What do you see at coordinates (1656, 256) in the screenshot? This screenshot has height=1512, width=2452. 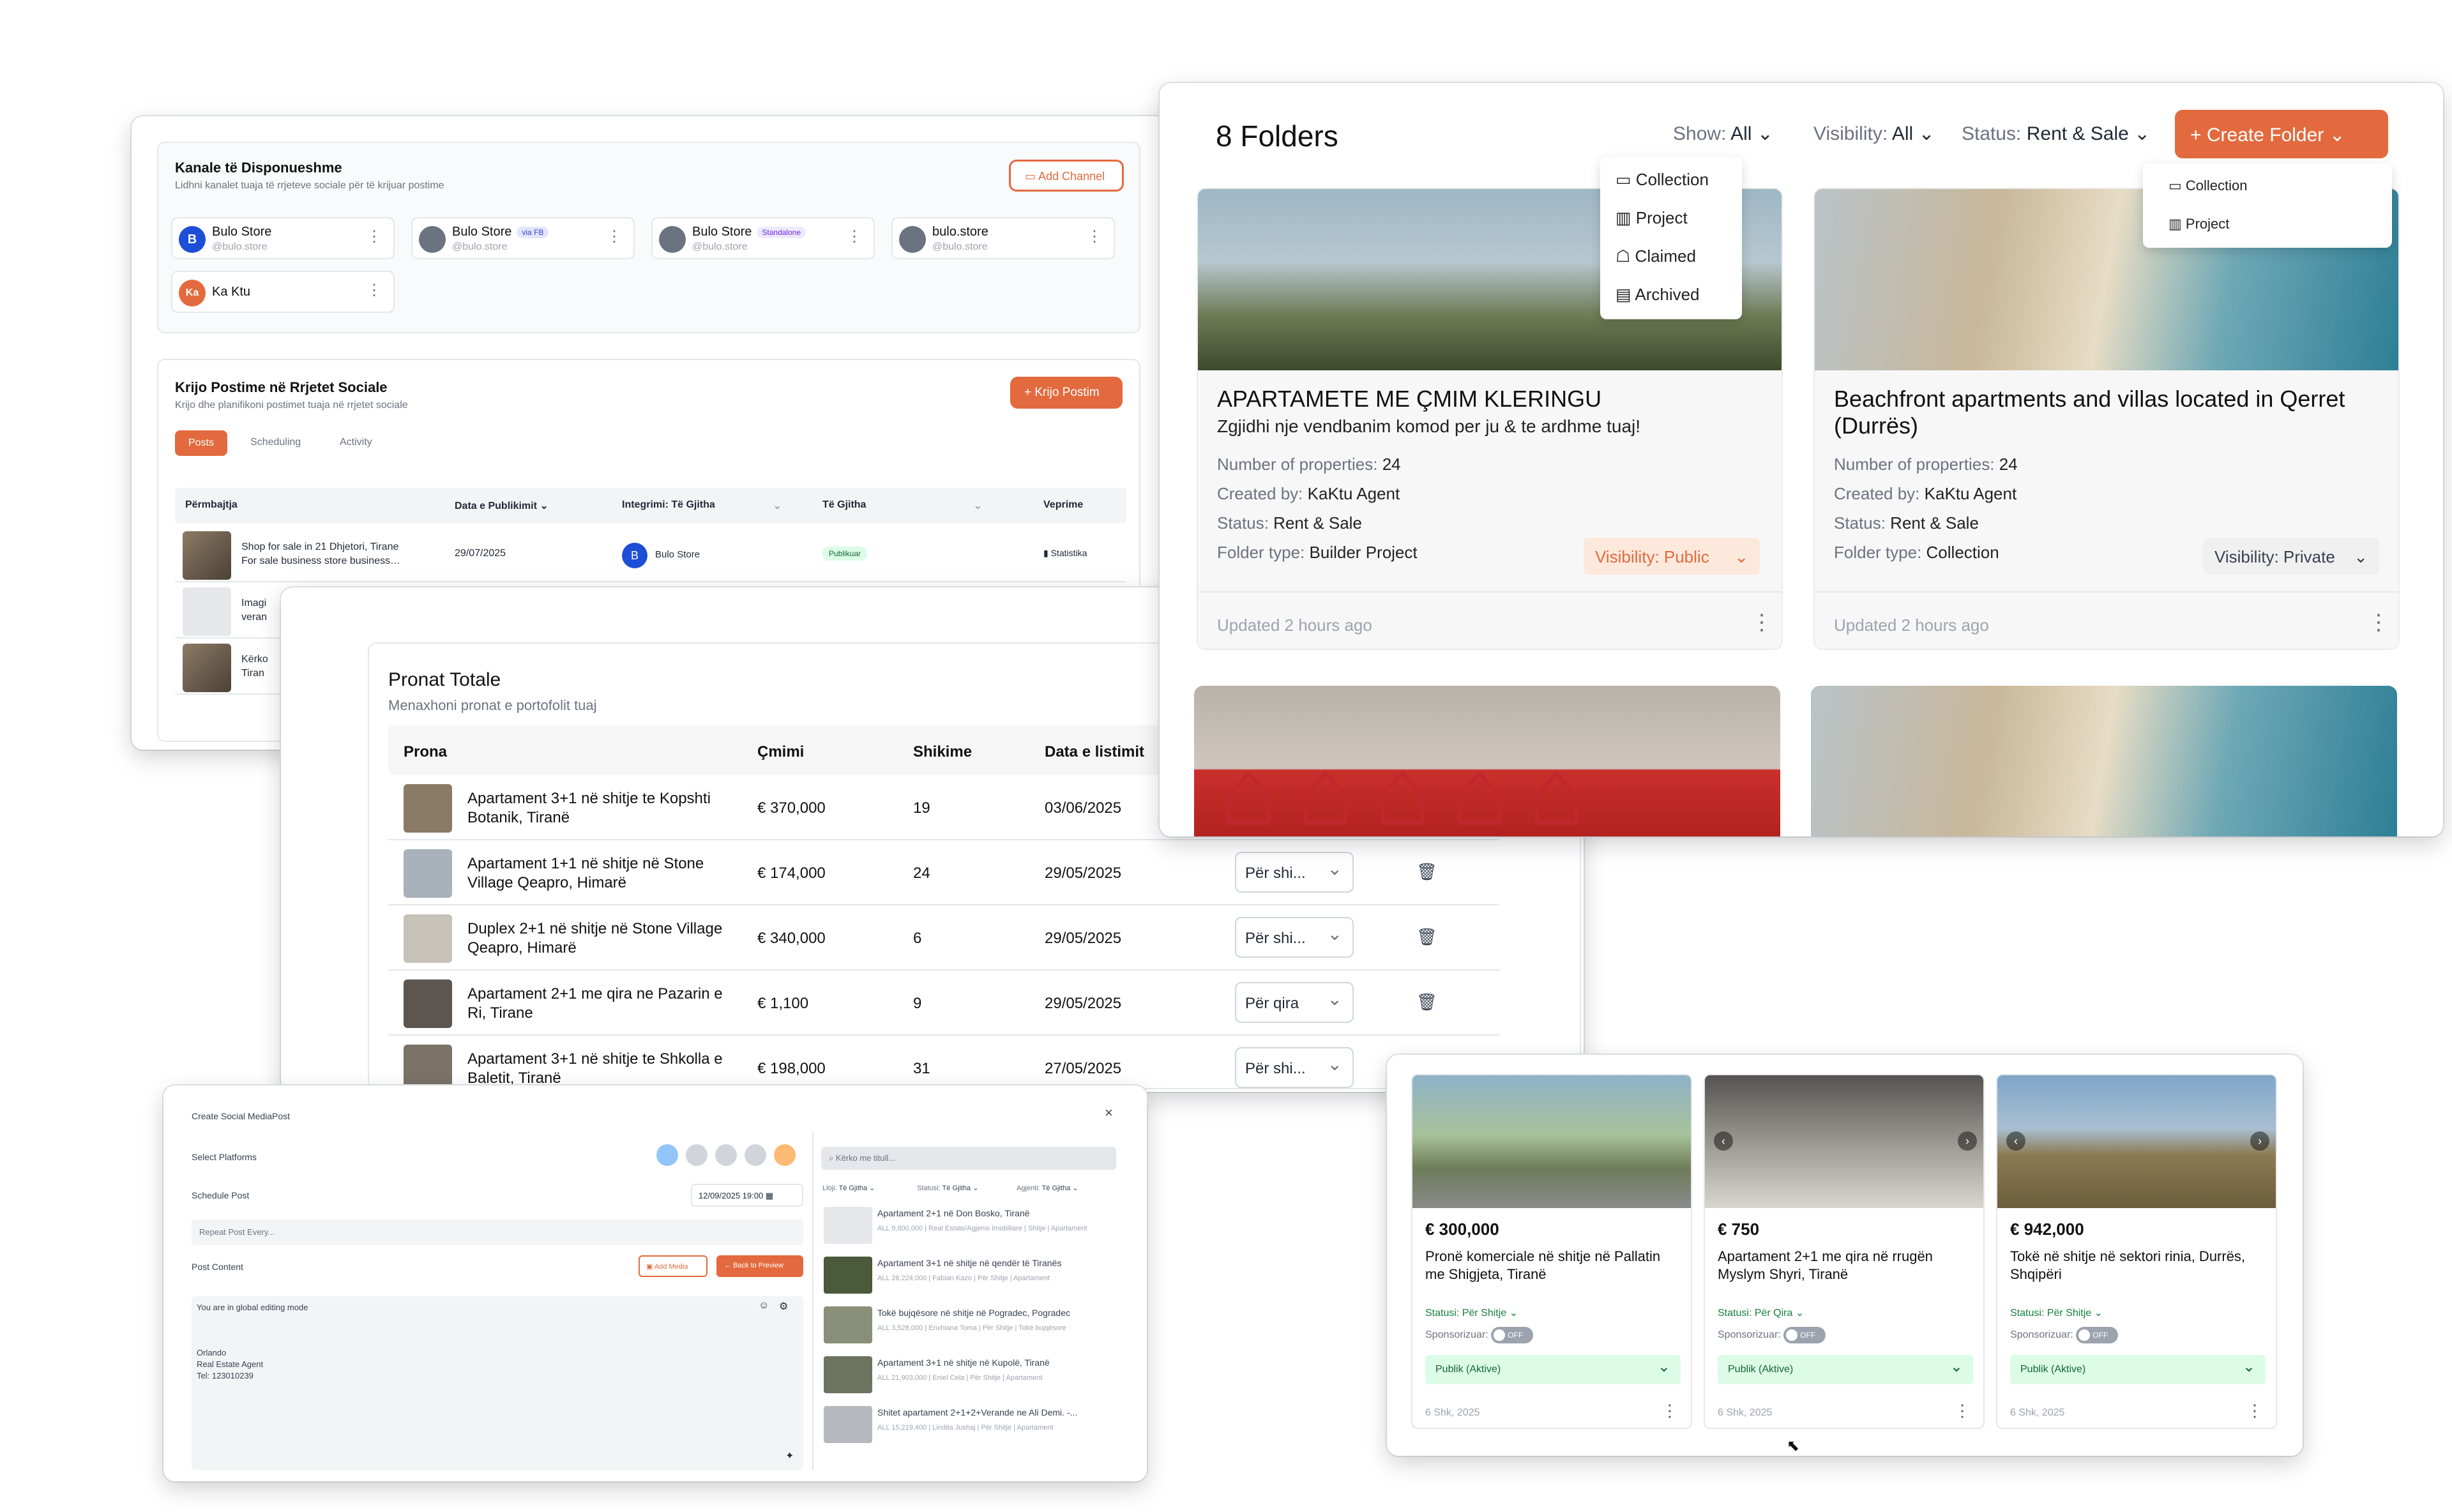 I see `menu-item-claimed: ☖ Claimed` at bounding box center [1656, 256].